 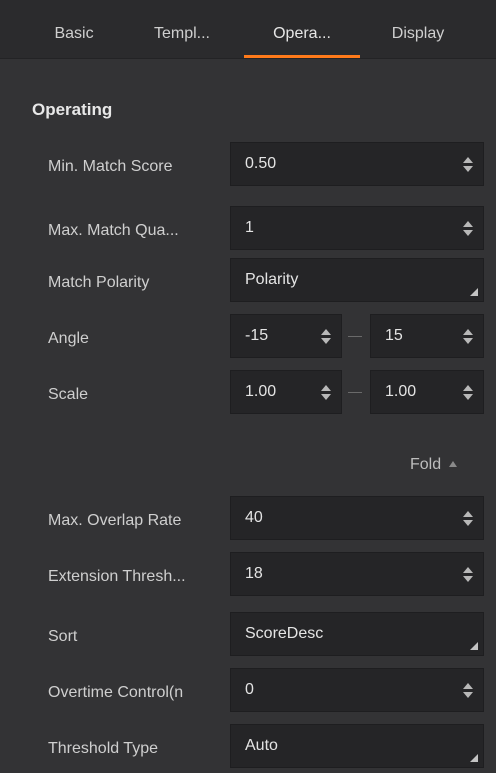 I want to click on fold-toggle: Fold, so click(x=434, y=465).